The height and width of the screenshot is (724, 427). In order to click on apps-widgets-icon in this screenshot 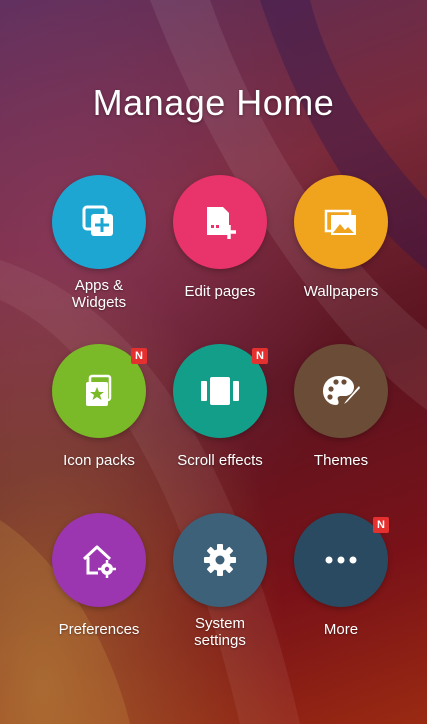, I will do `click(97, 220)`.